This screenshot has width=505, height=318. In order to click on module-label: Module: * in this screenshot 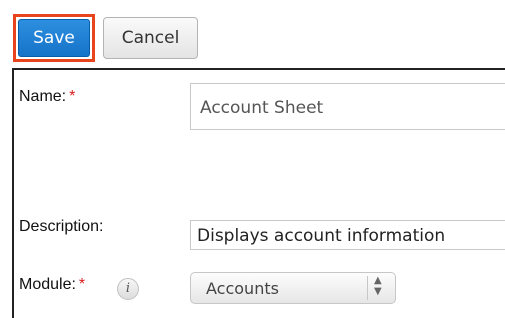, I will do `click(52, 285)`.